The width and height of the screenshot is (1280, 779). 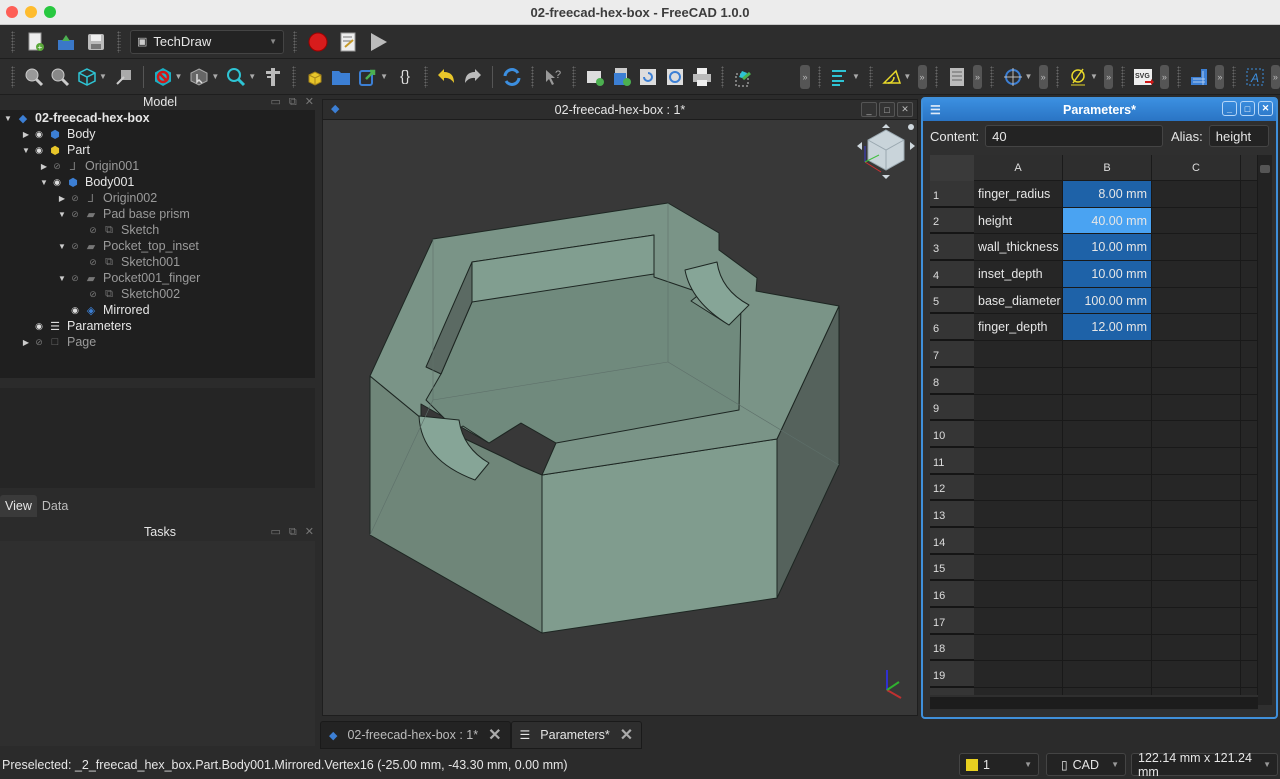 What do you see at coordinates (952, 194) in the screenshot?
I see `row-header: 1` at bounding box center [952, 194].